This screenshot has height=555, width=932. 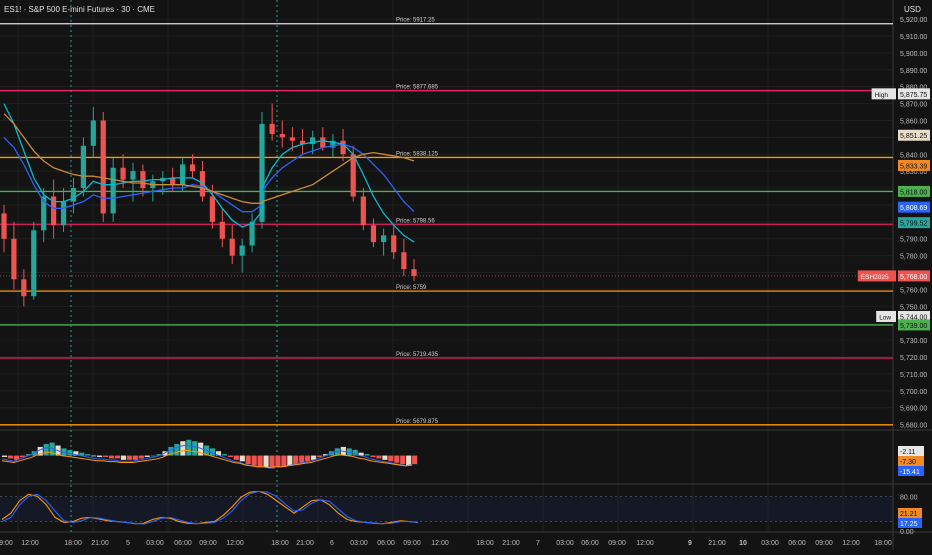 What do you see at coordinates (446, 509) in the screenshot?
I see `stoch-band` at bounding box center [446, 509].